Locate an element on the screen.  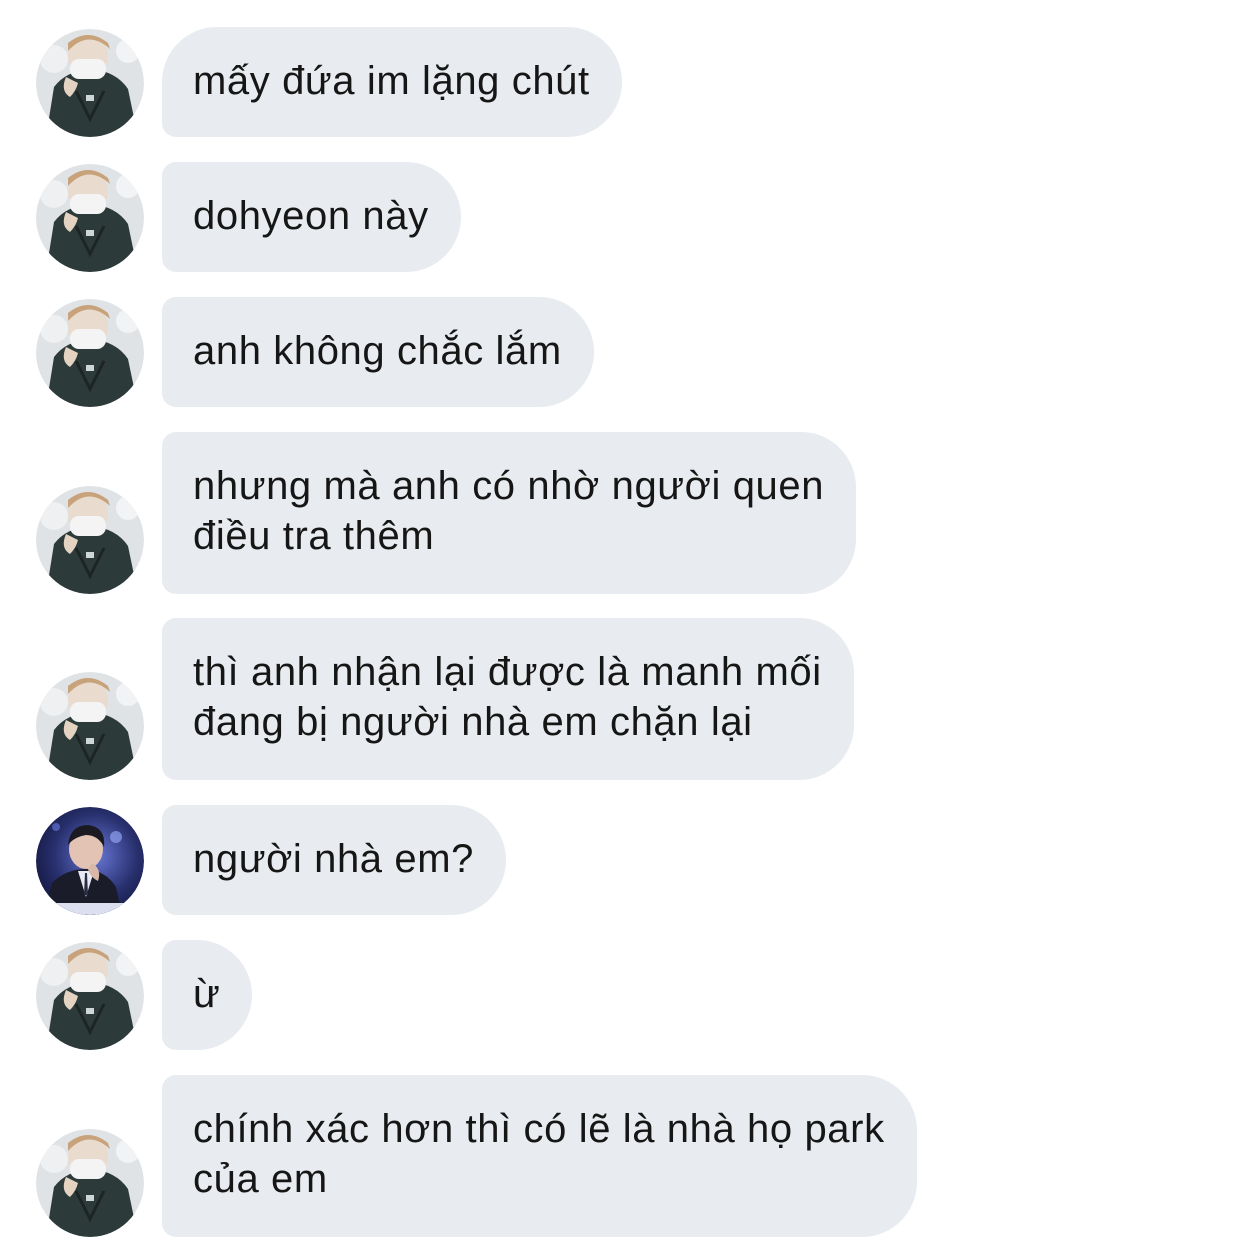
message-bubble: anh không chắc lắm is located at coordinates (378, 352).